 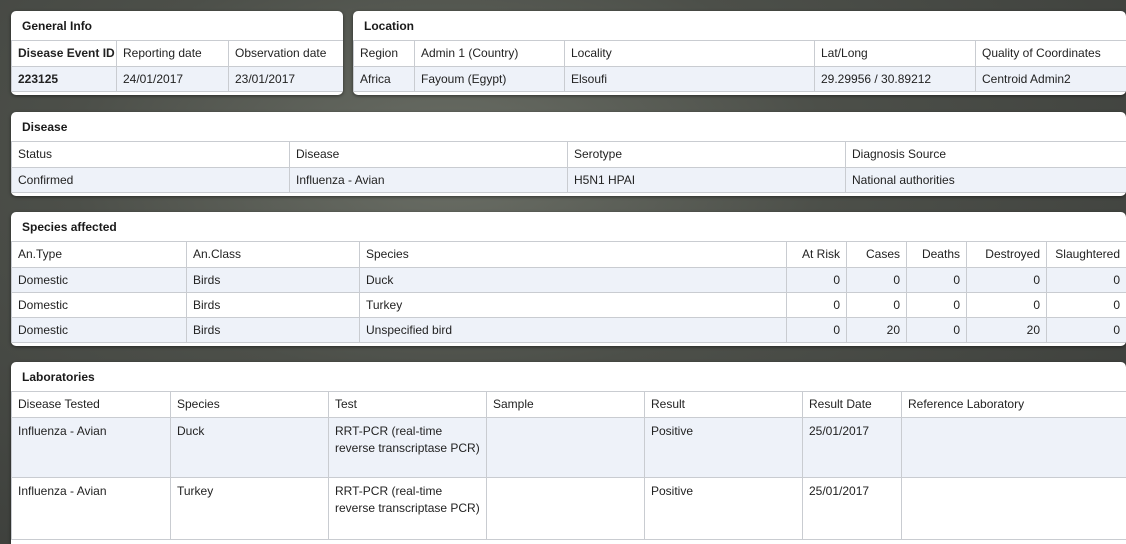 I want to click on species-title: Species affected, so click(x=568, y=227).